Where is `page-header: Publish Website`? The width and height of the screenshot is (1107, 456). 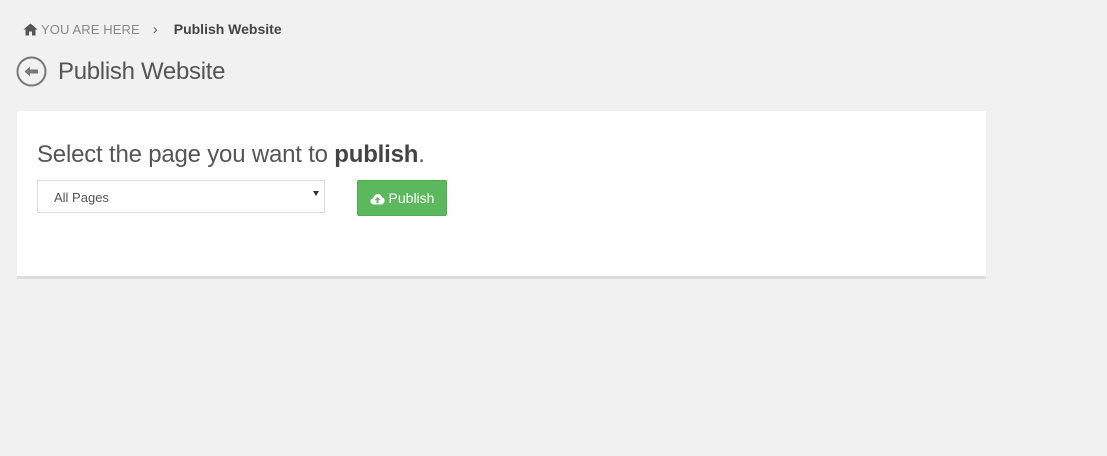
page-header: Publish Website is located at coordinates (120, 71).